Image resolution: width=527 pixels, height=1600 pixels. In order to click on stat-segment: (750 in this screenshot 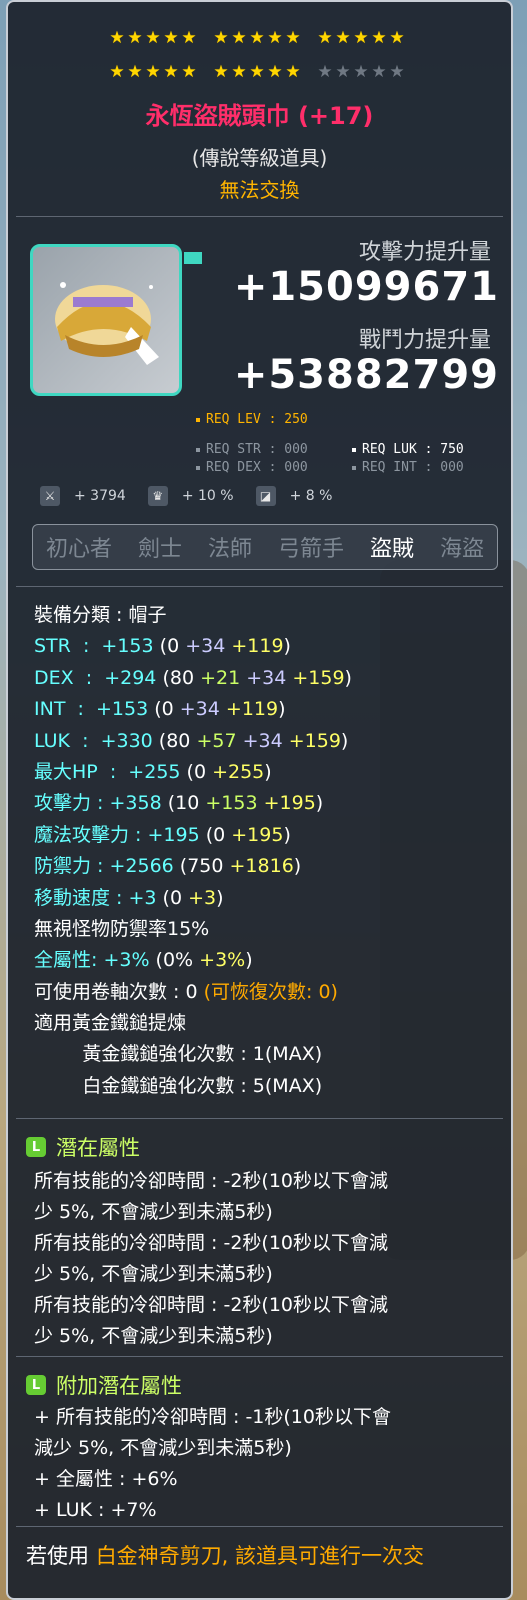, I will do `click(204, 866)`.